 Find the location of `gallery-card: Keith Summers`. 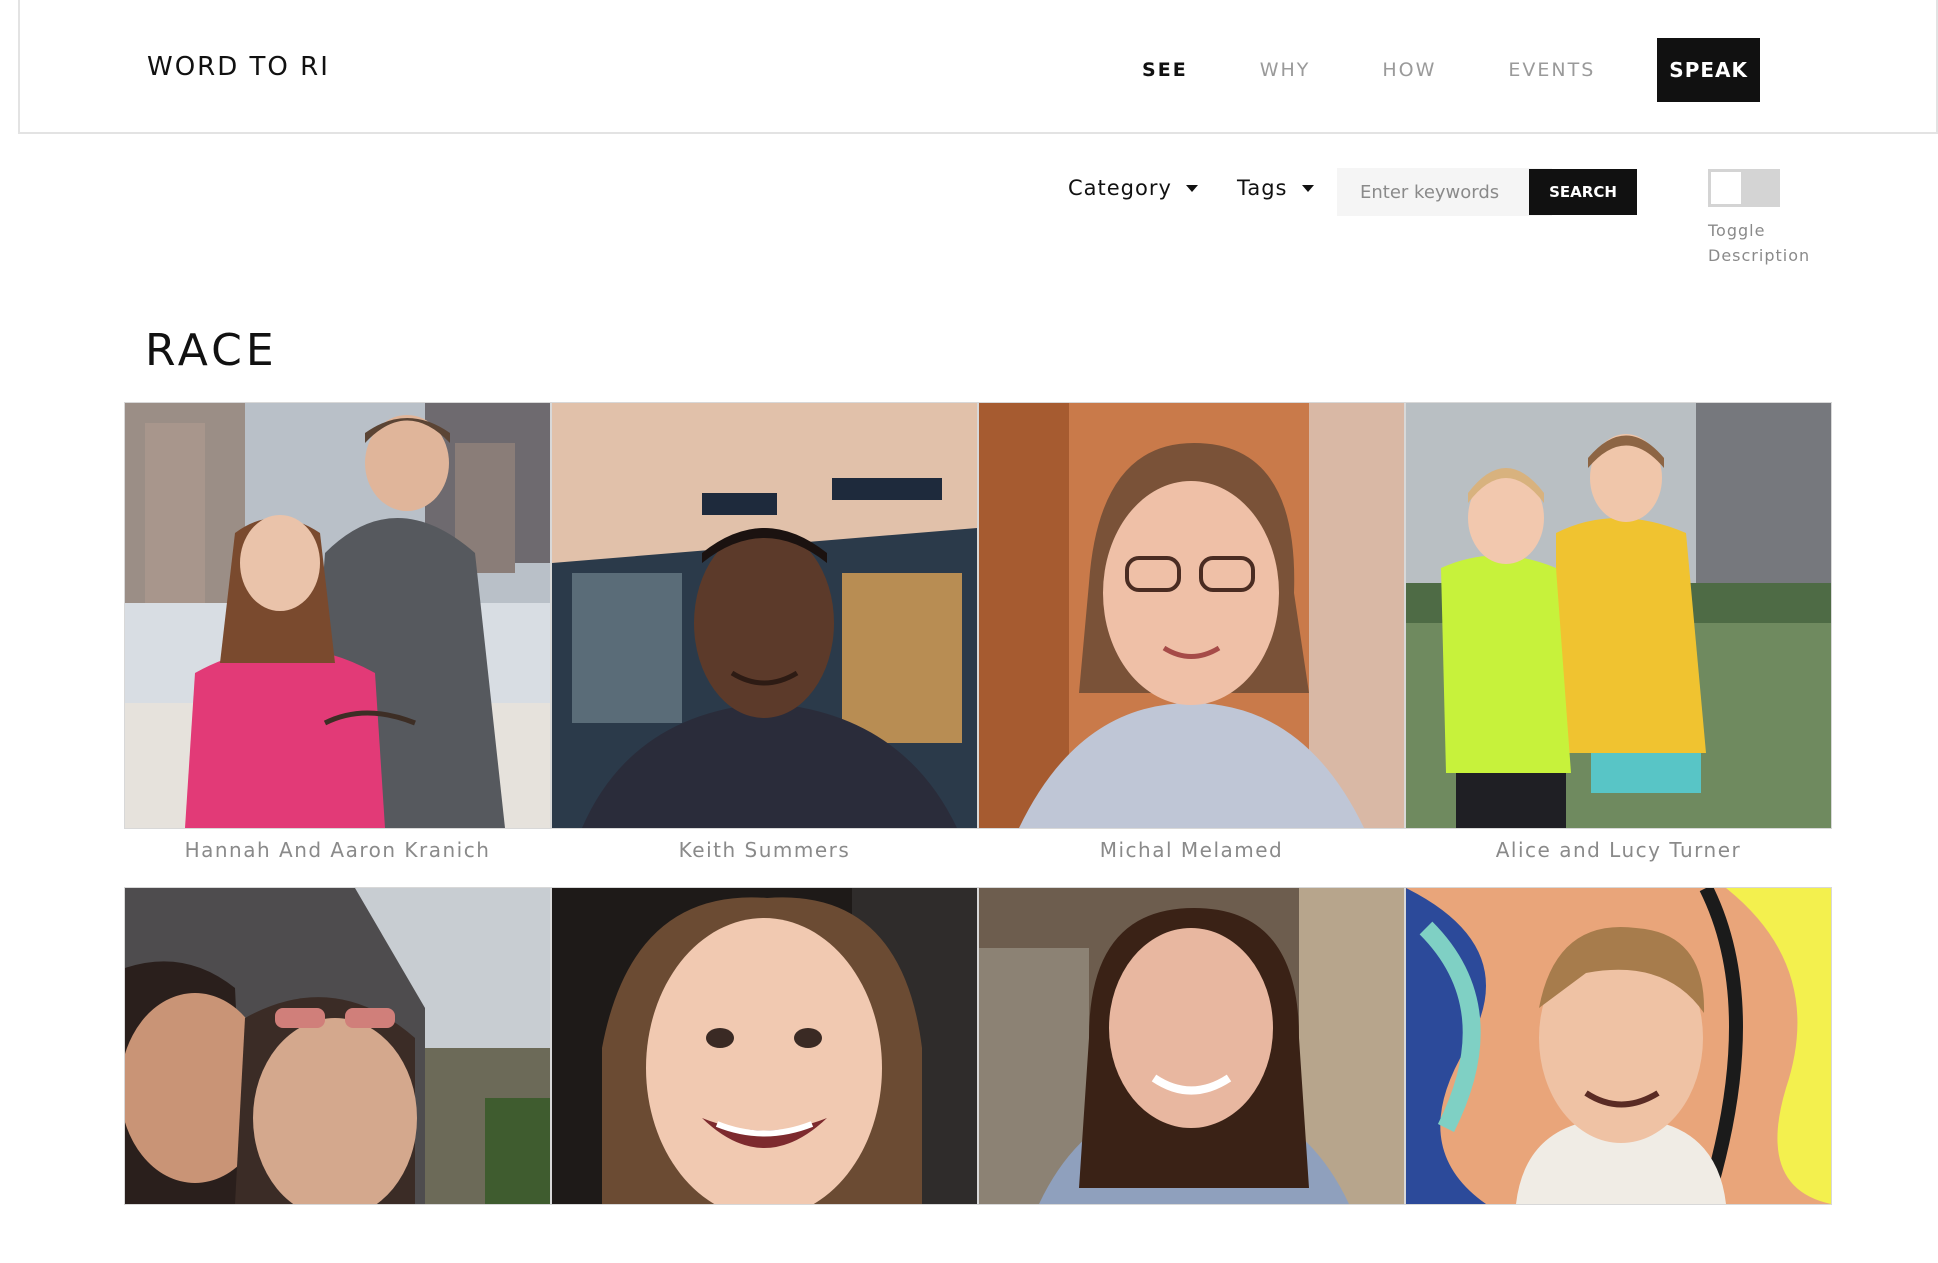

gallery-card: Keith Summers is located at coordinates (764, 644).